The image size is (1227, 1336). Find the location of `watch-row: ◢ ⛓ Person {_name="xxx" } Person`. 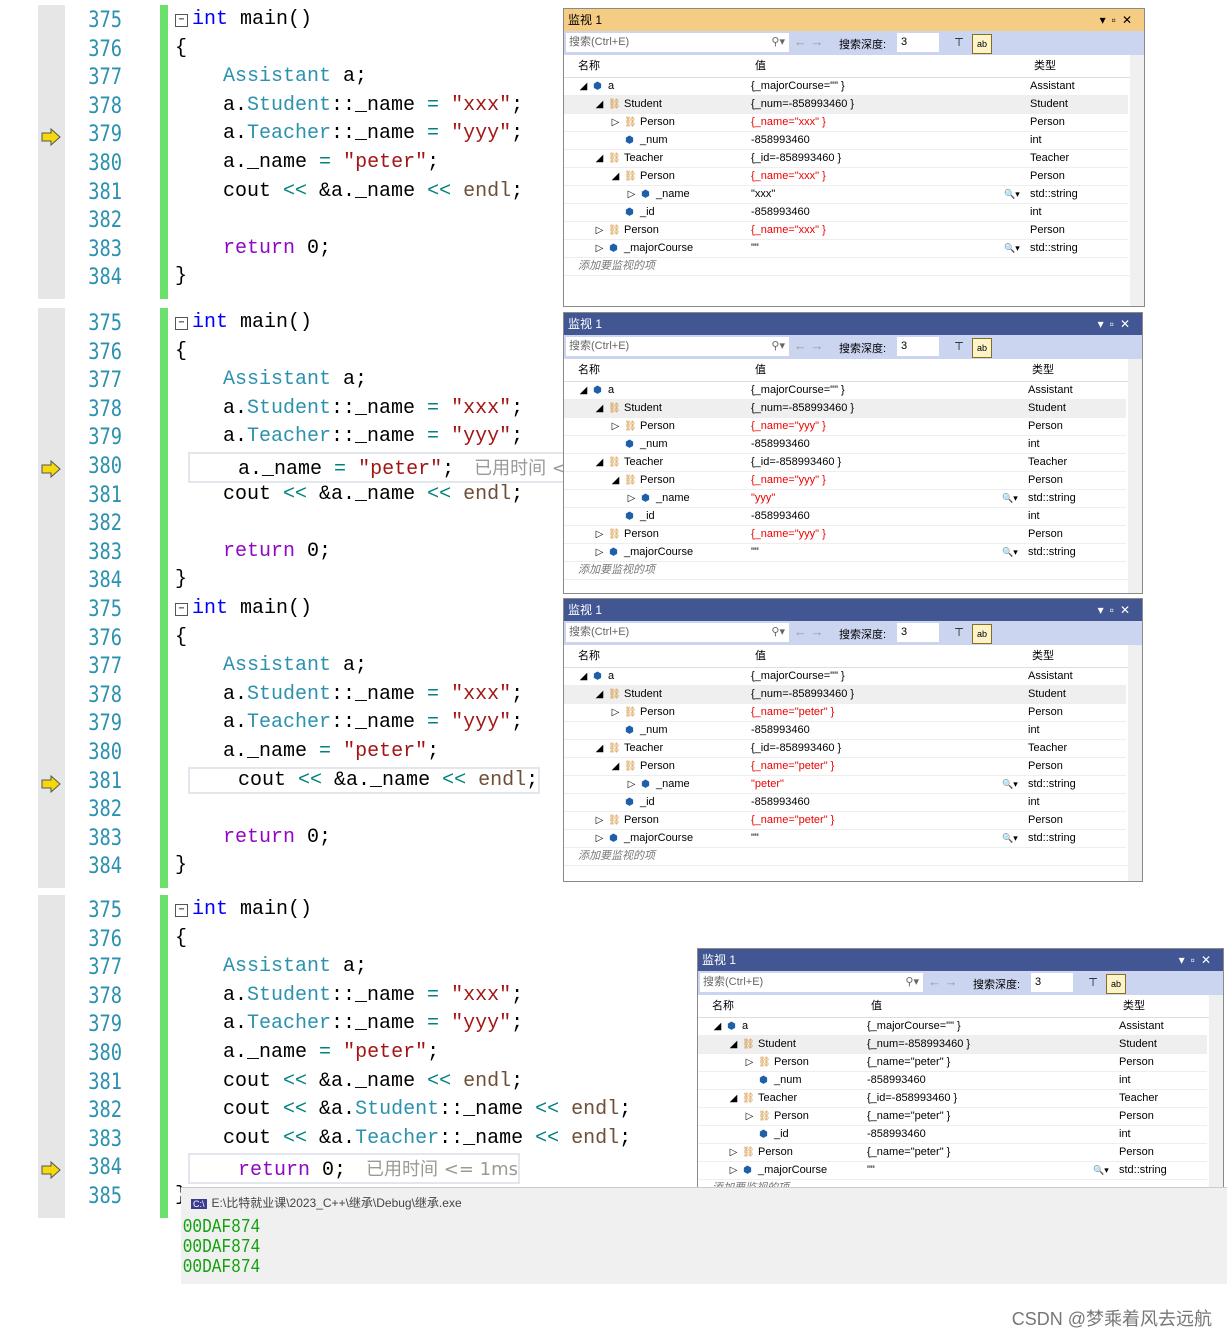

watch-row: ◢ ⛓ Person {_name="xxx" } Person is located at coordinates (846, 177).